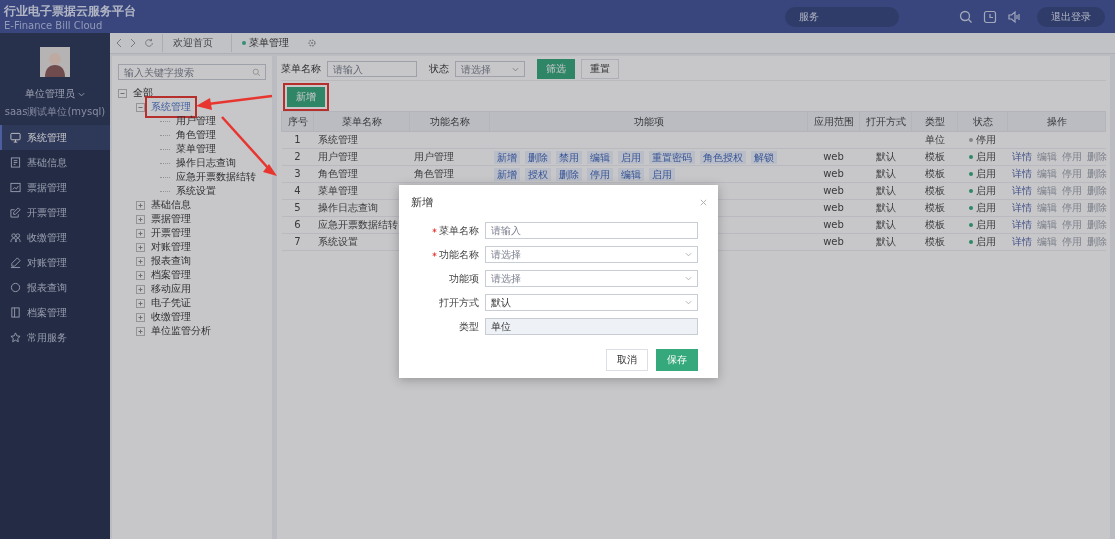 Image resolution: width=1115 pixels, height=539 pixels. What do you see at coordinates (55, 312) in the screenshot?
I see `sidebar-menu-item: 档案管理` at bounding box center [55, 312].